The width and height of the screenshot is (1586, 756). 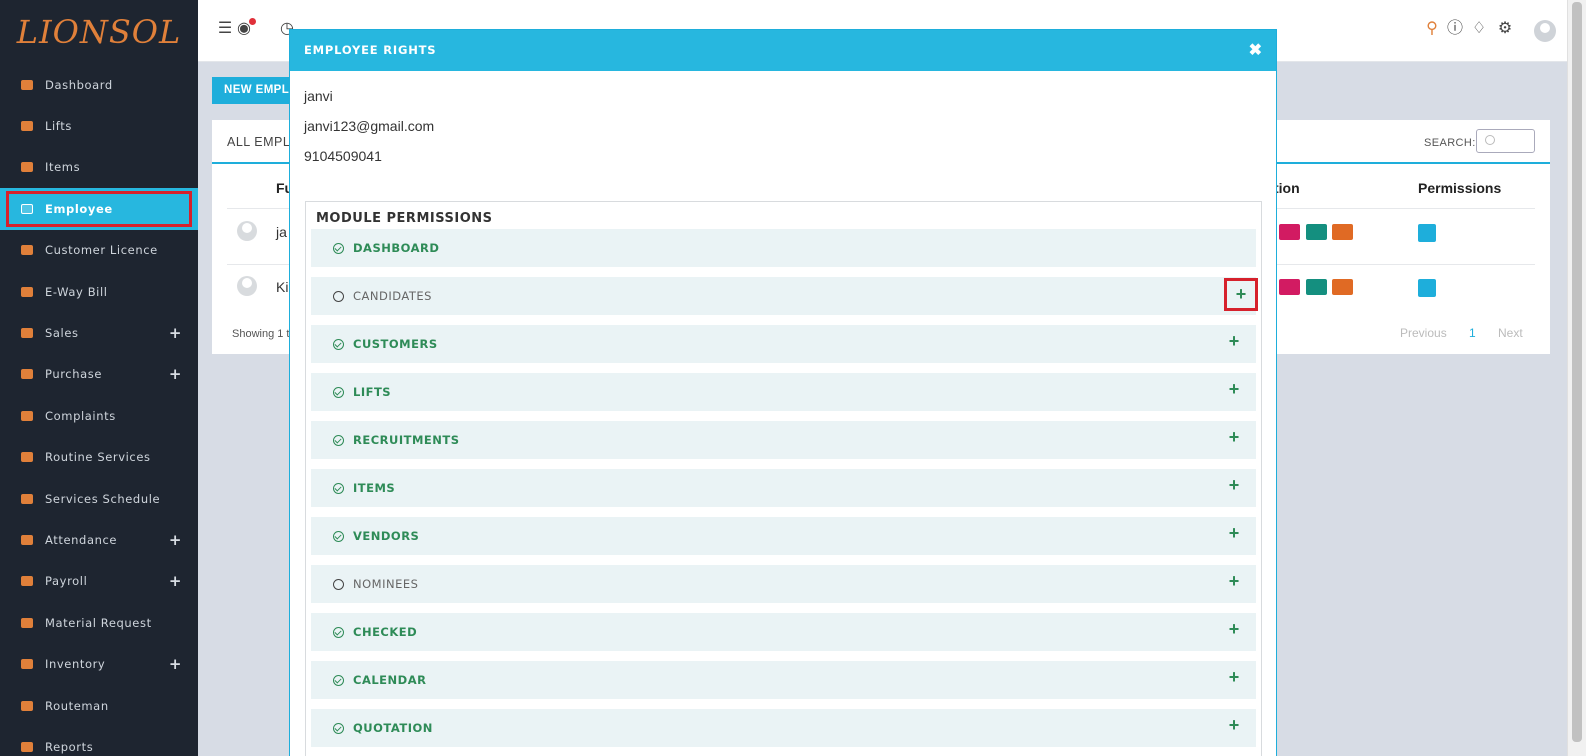 What do you see at coordinates (1479, 29) in the screenshot?
I see `bell-icon: ♢` at bounding box center [1479, 29].